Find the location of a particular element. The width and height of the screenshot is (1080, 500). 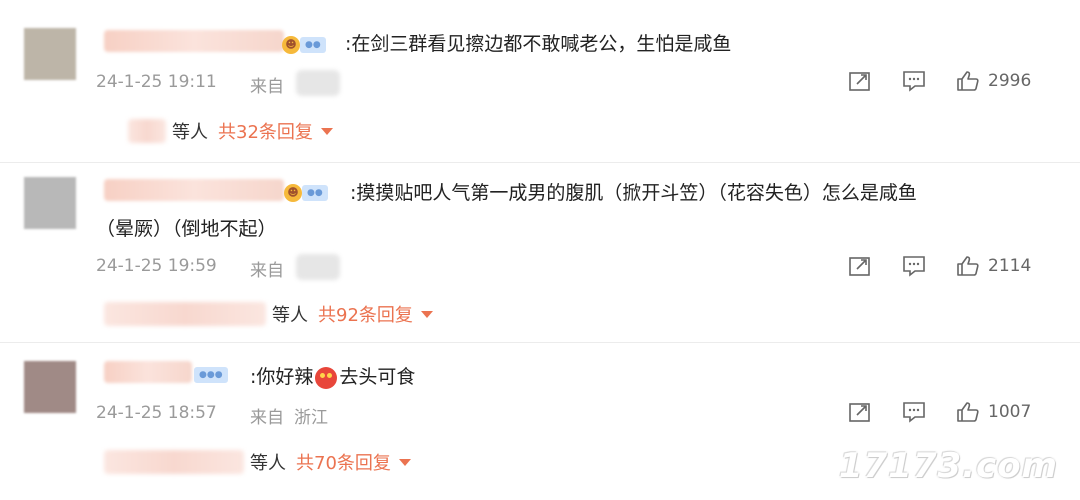

comment-text-start: :你好辣 is located at coordinates (282, 377).